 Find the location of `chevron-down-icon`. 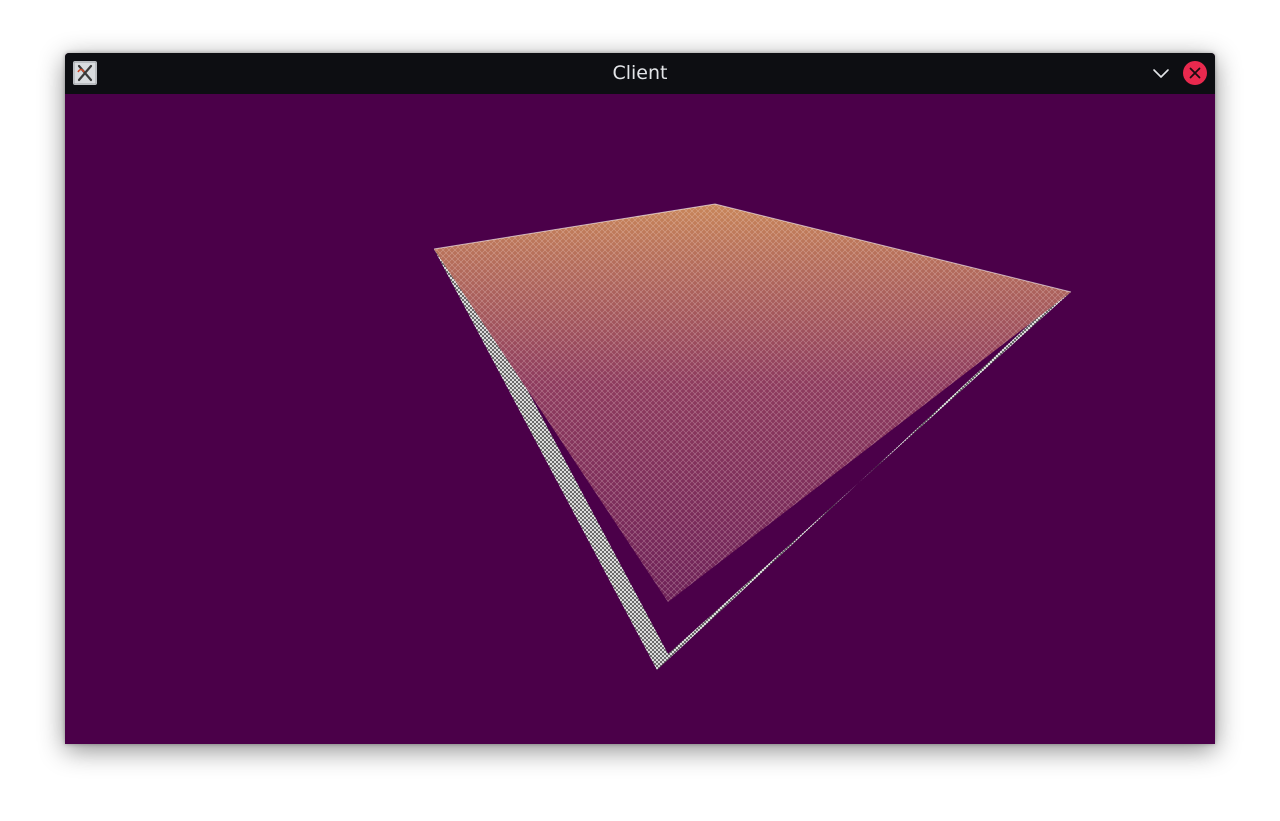

chevron-down-icon is located at coordinates (1161, 73).